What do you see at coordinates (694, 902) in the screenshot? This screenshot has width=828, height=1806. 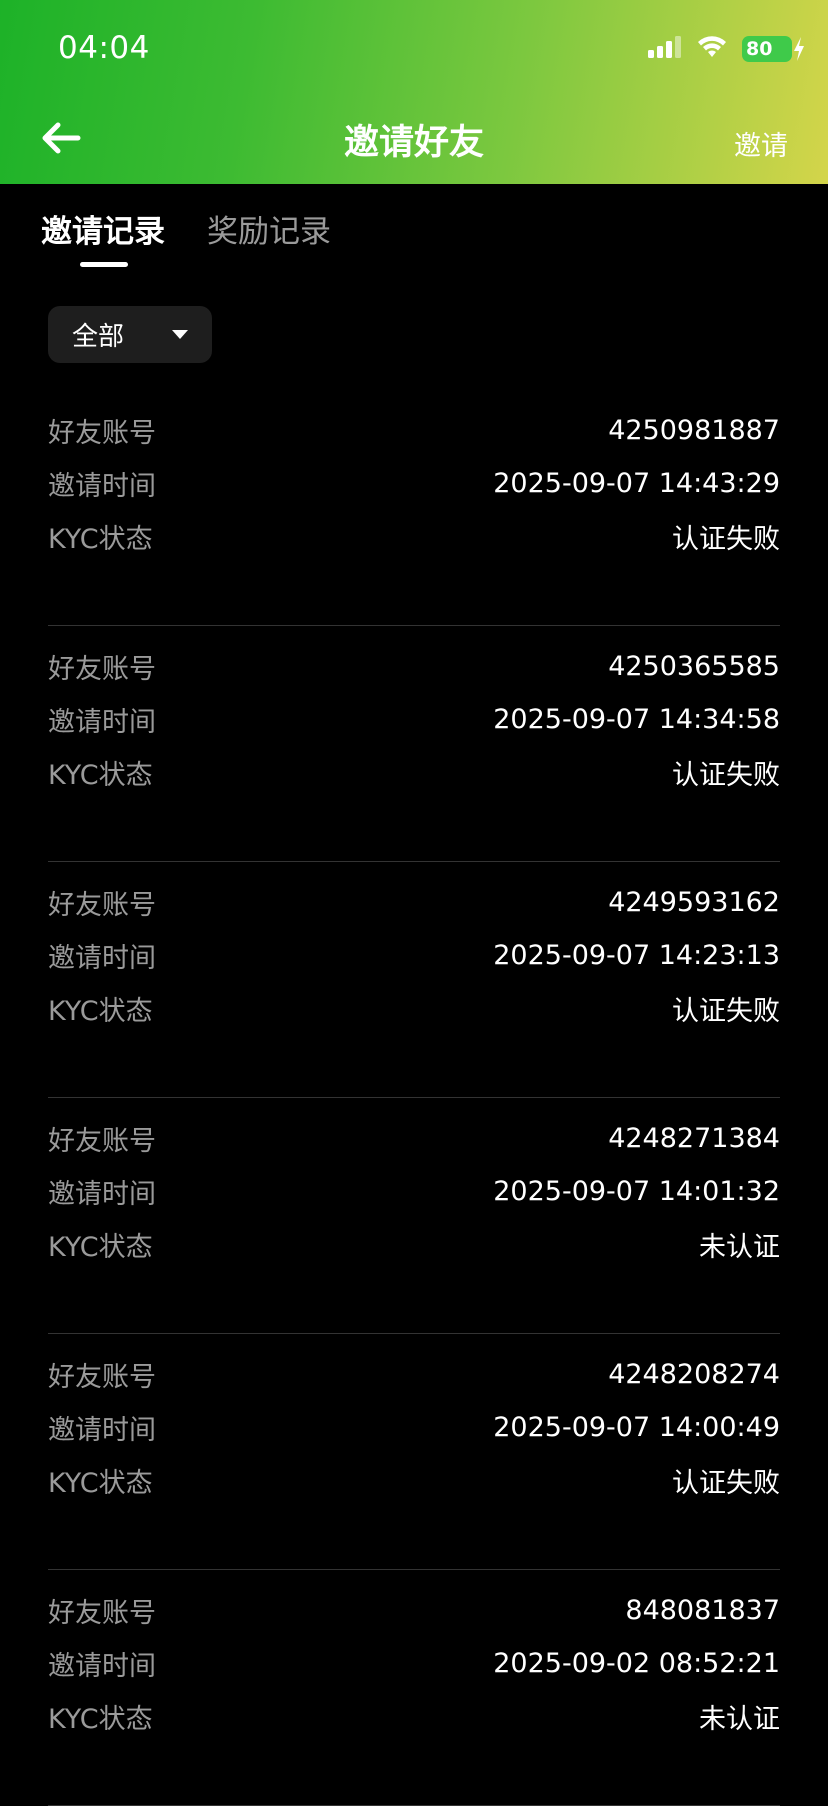 I see `account-value: 4249593162` at bounding box center [694, 902].